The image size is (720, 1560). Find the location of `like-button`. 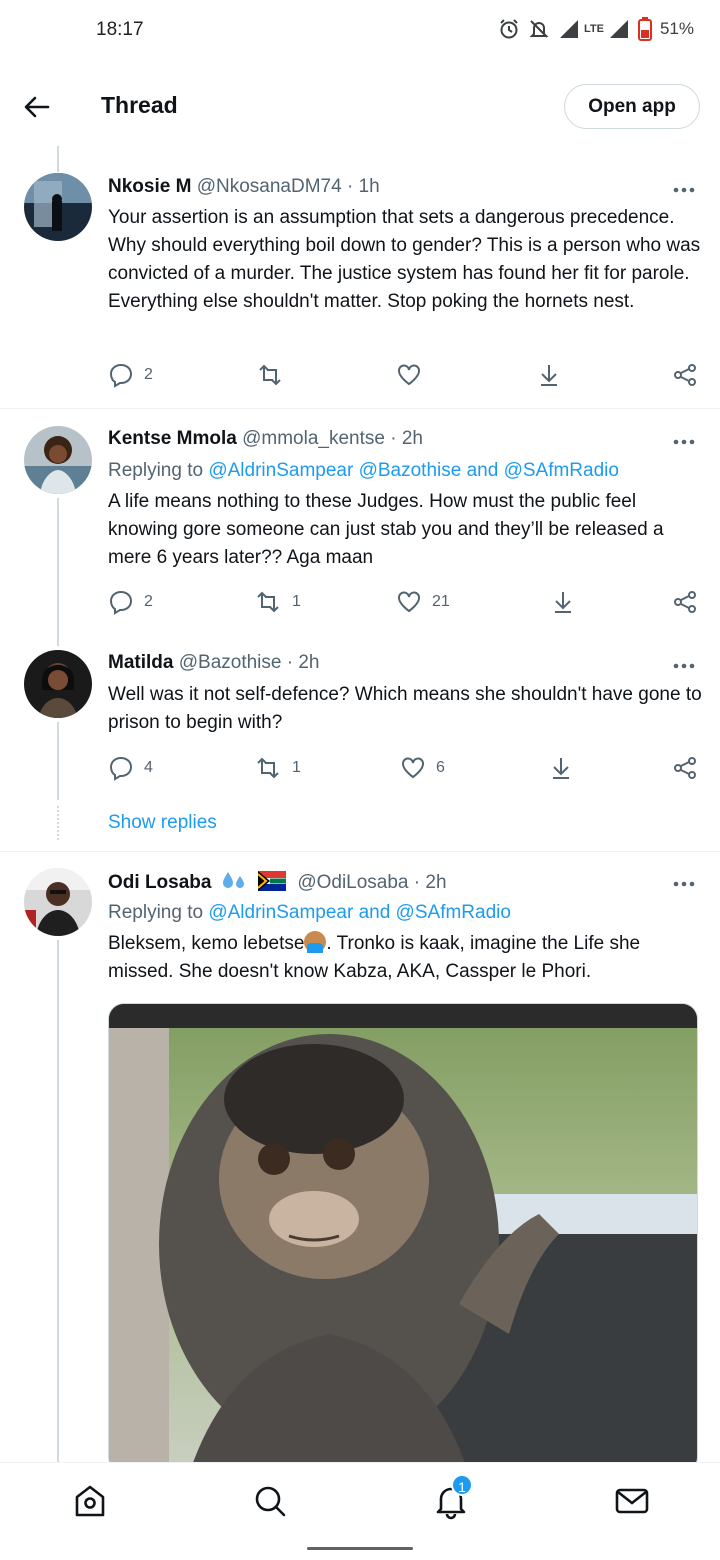

like-button is located at coordinates (414, 375).